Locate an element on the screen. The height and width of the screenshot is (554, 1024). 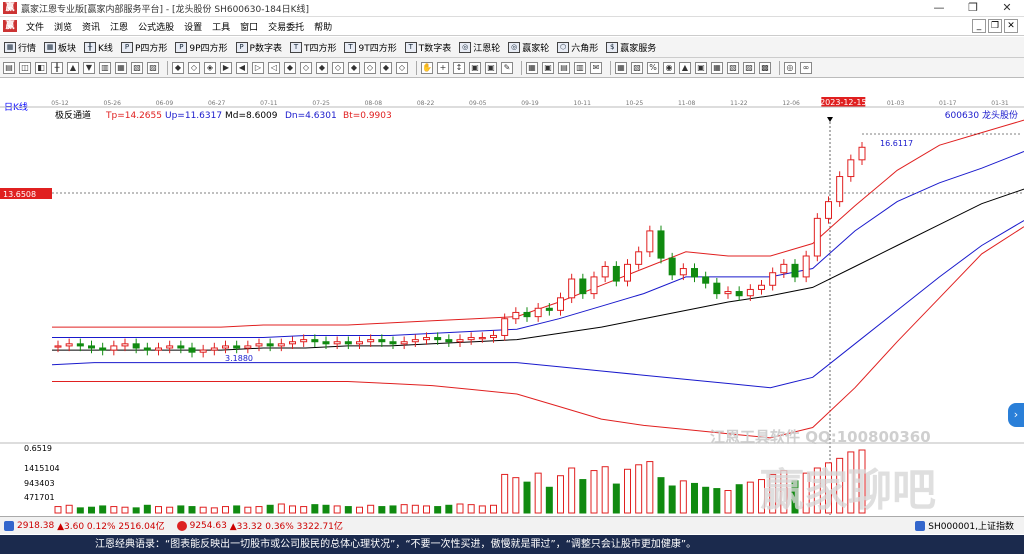
crosshair-marker-icon is located at coordinates (830, 119).